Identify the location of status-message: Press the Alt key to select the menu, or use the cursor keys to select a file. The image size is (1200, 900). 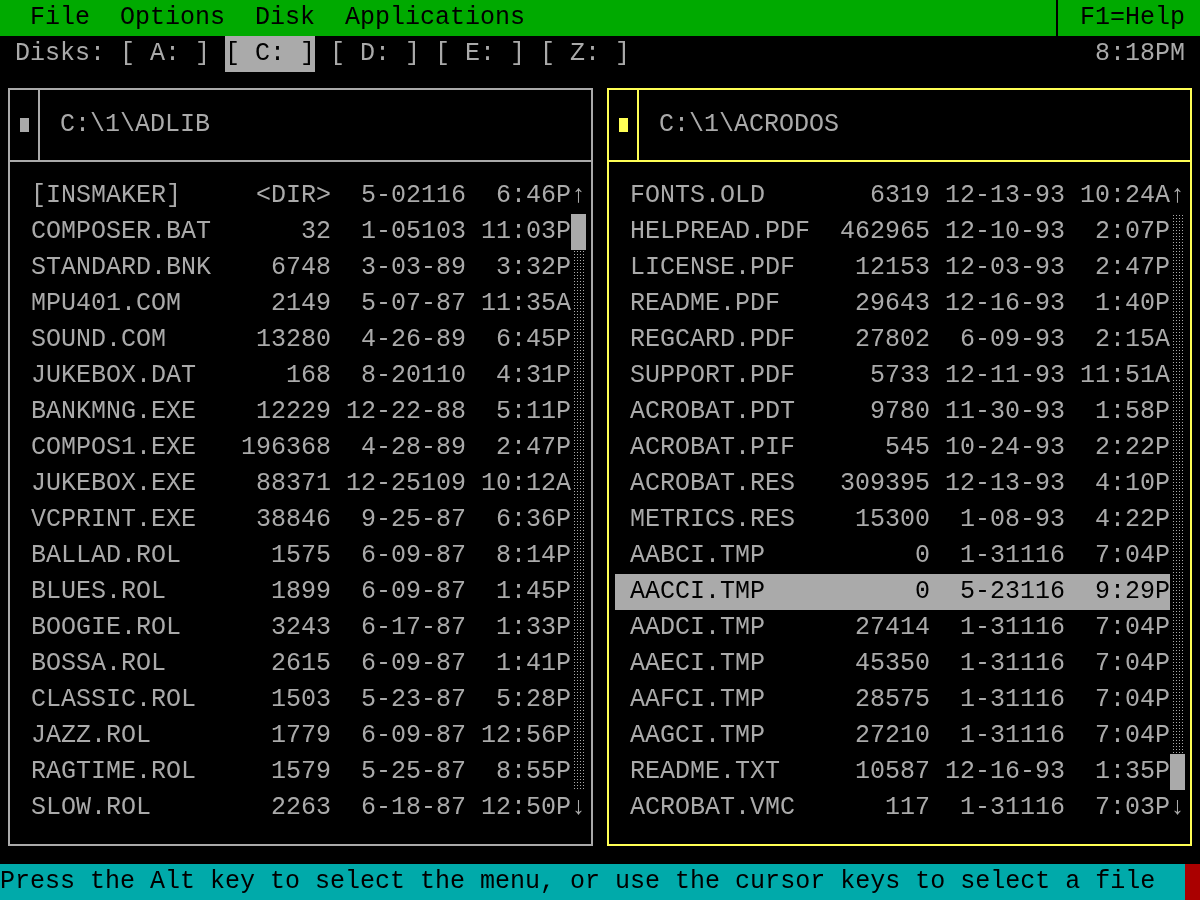
(578, 882).